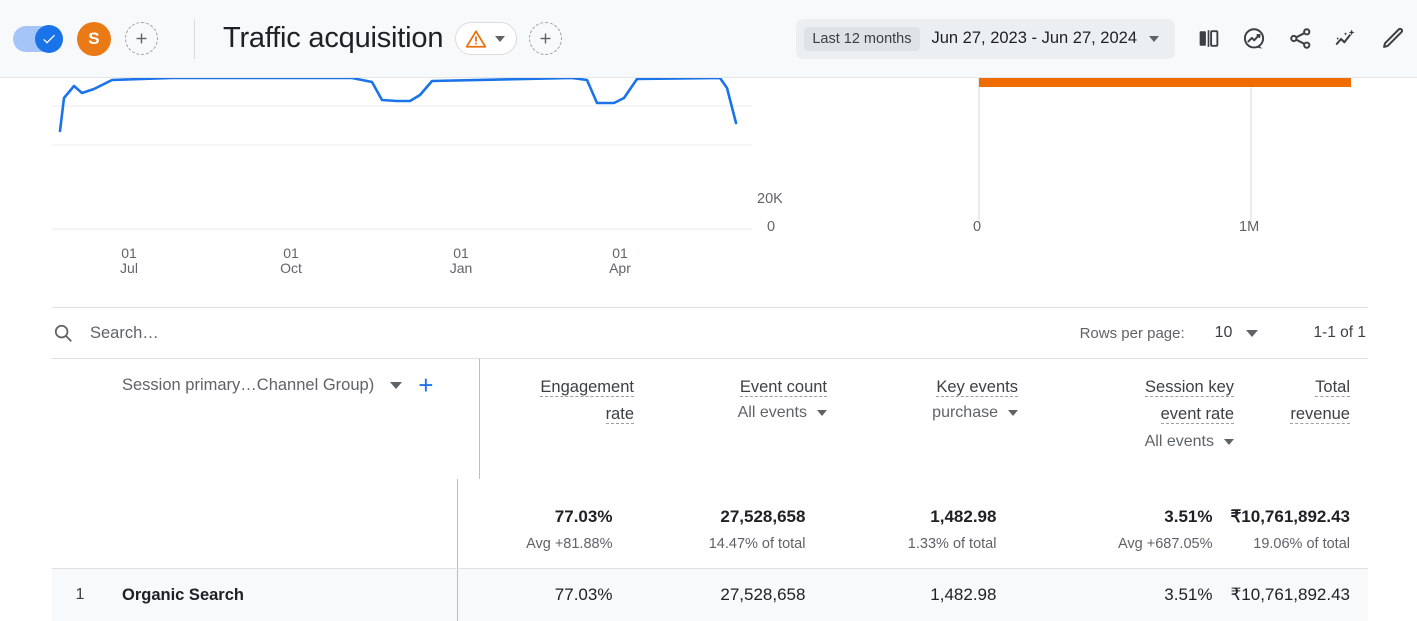 This screenshot has height=621, width=1417. I want to click on summary-subtext: Avg +81.88%, so click(569, 544).